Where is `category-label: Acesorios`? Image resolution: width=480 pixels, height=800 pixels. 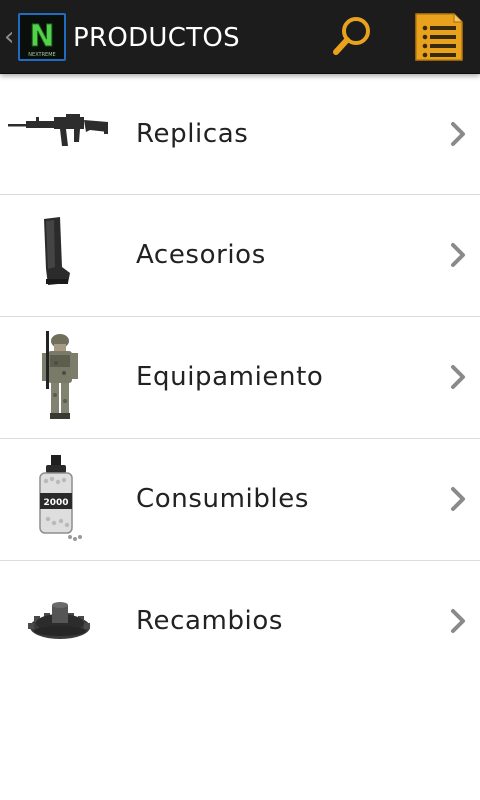
category-label: Acesorios is located at coordinates (201, 255).